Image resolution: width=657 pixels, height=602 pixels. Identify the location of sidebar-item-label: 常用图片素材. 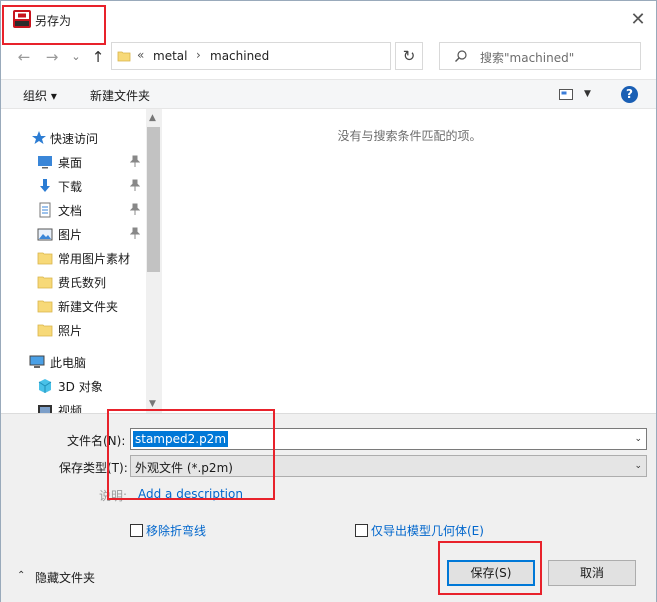
(94, 259).